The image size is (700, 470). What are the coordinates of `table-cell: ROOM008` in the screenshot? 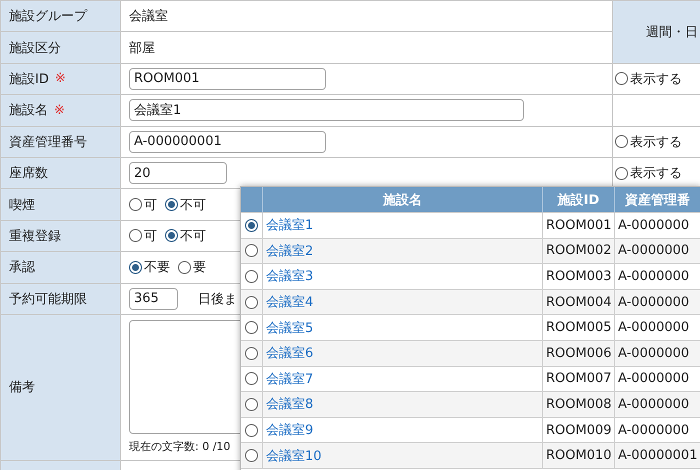 It's located at (579, 404).